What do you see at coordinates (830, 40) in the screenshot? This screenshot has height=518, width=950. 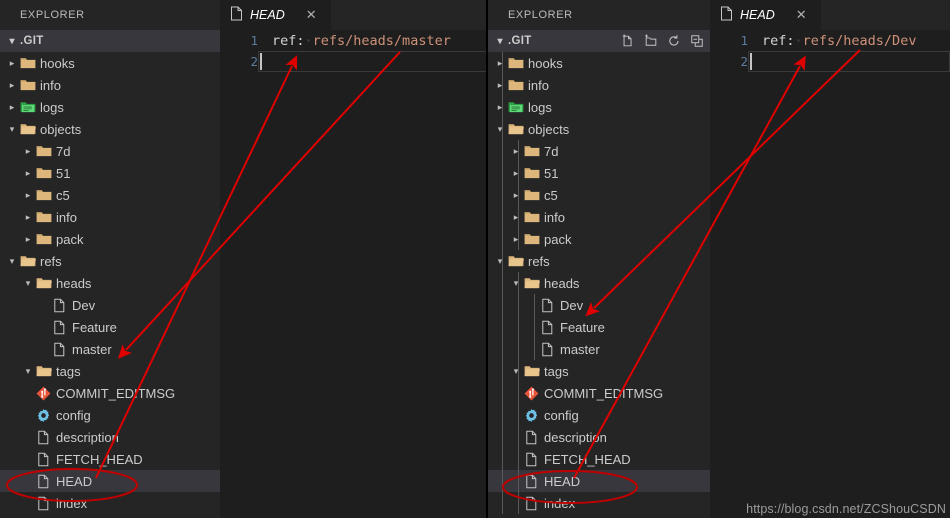 I see `code-line: 1 ref:·refs/heads/Dev` at bounding box center [830, 40].